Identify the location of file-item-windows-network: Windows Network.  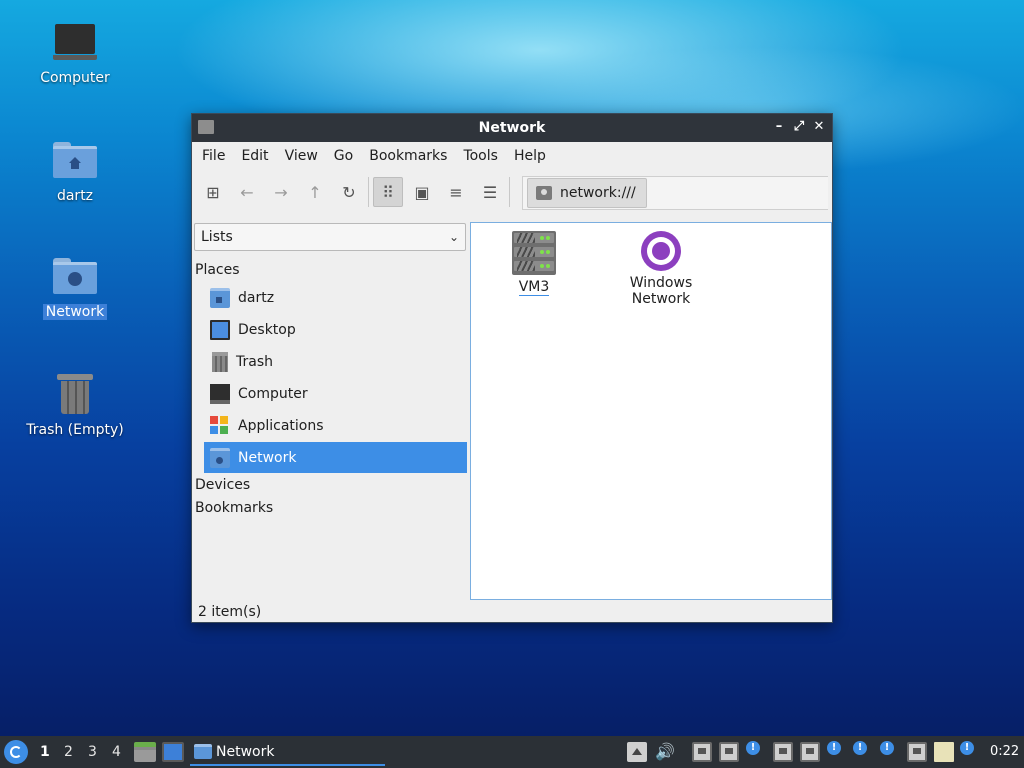
(661, 269).